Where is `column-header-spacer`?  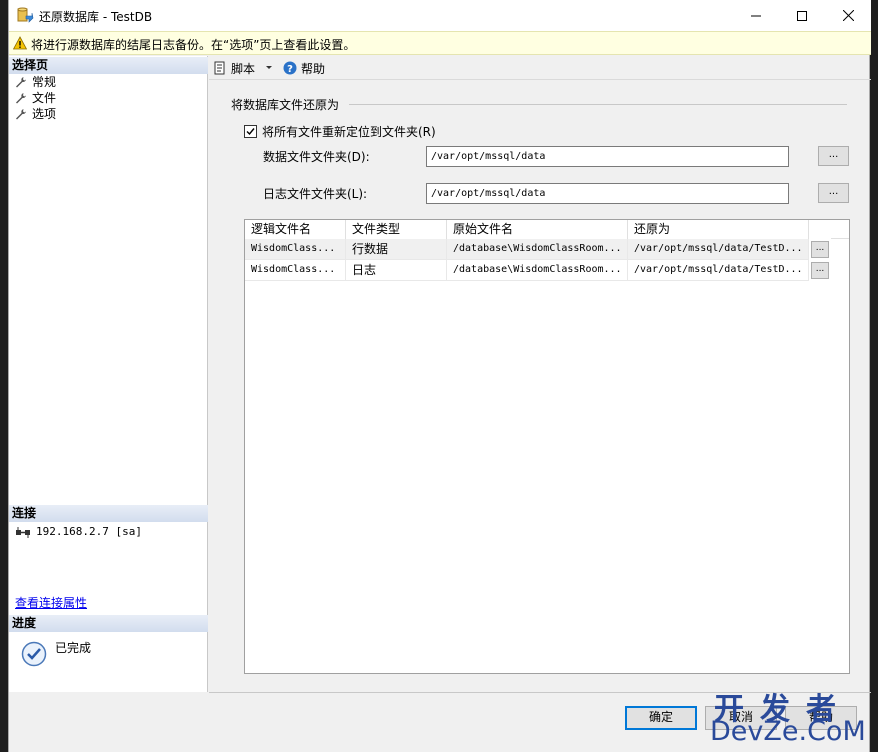 column-header-spacer is located at coordinates (820, 229).